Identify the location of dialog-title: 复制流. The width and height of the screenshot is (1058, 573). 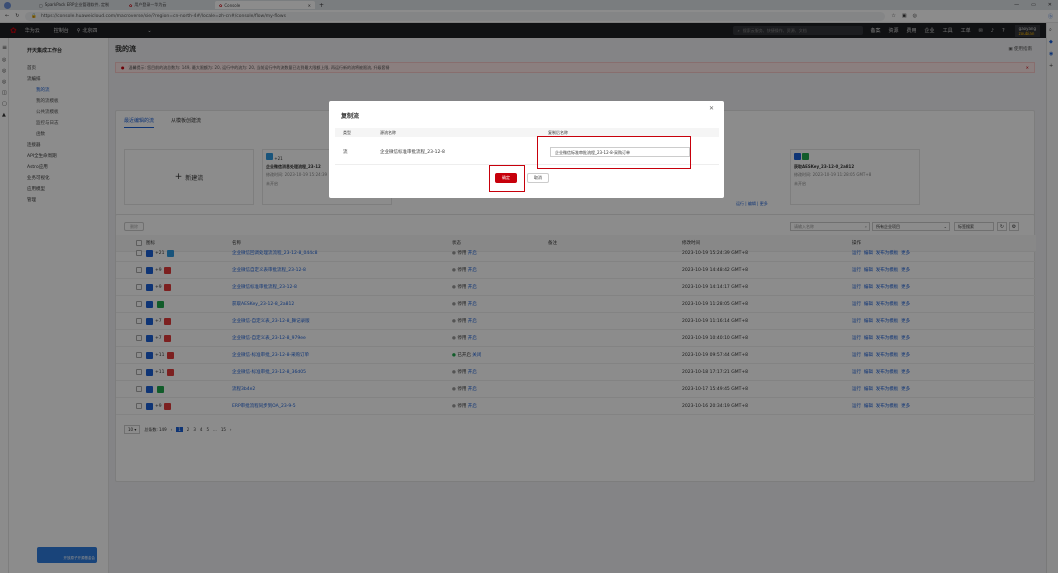
(350, 116).